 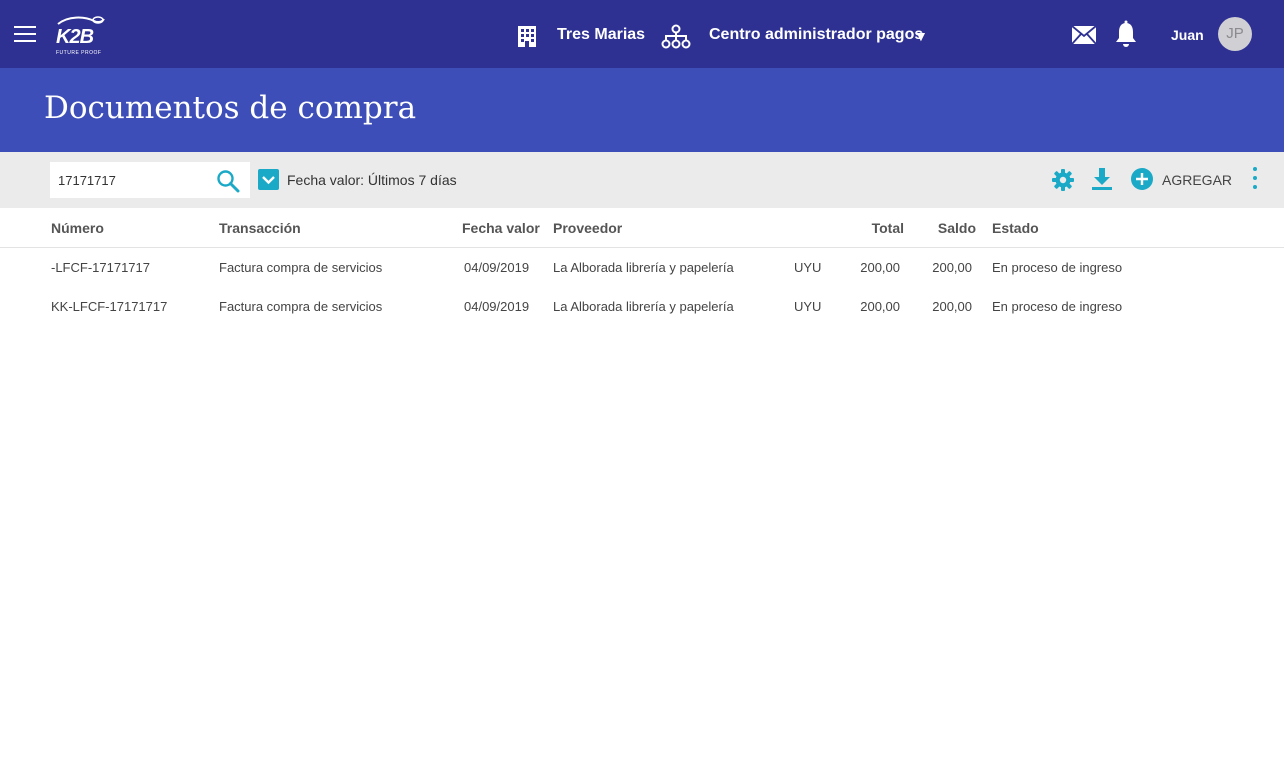 I want to click on search-icon, so click(x=228, y=181).